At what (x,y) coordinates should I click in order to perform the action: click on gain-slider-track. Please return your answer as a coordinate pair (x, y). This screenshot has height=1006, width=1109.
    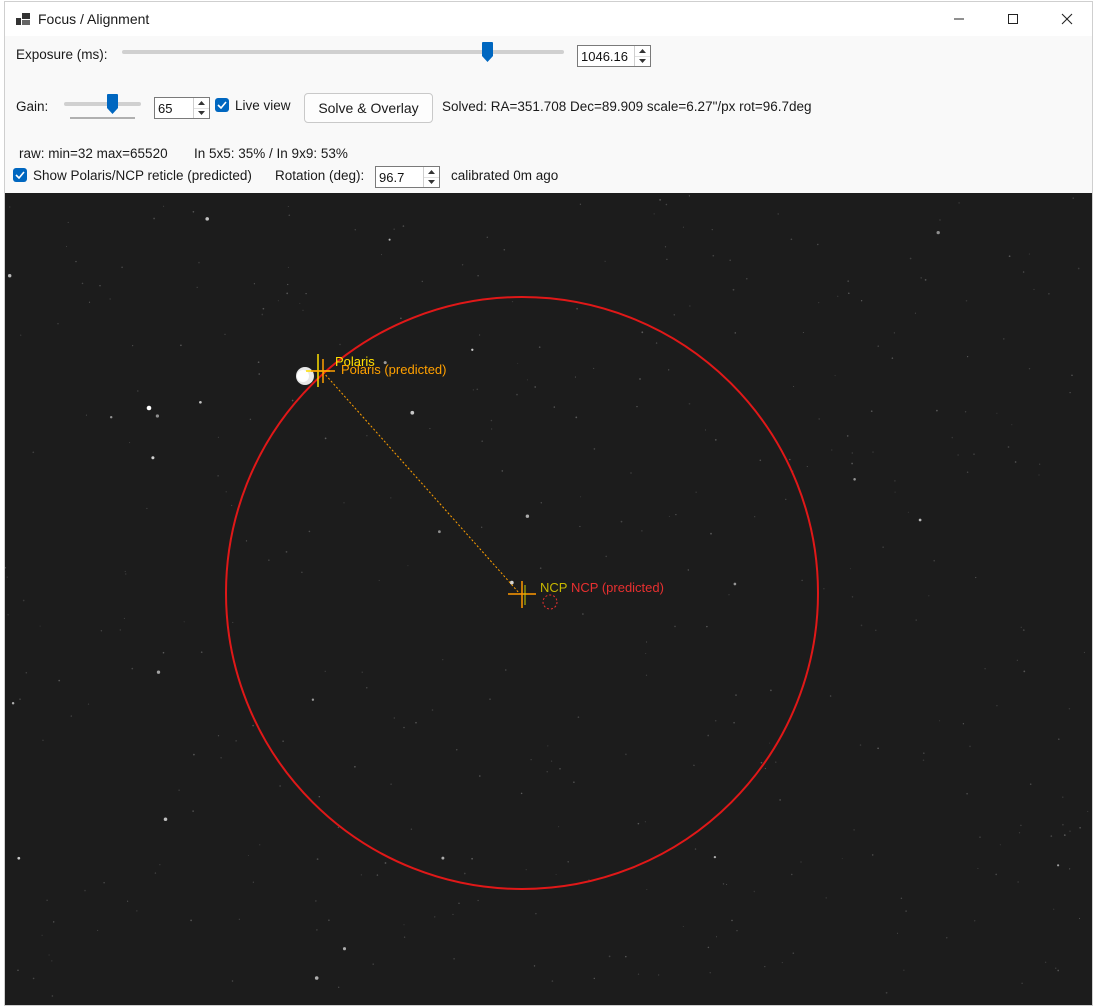
    Looking at the image, I should click on (102, 104).